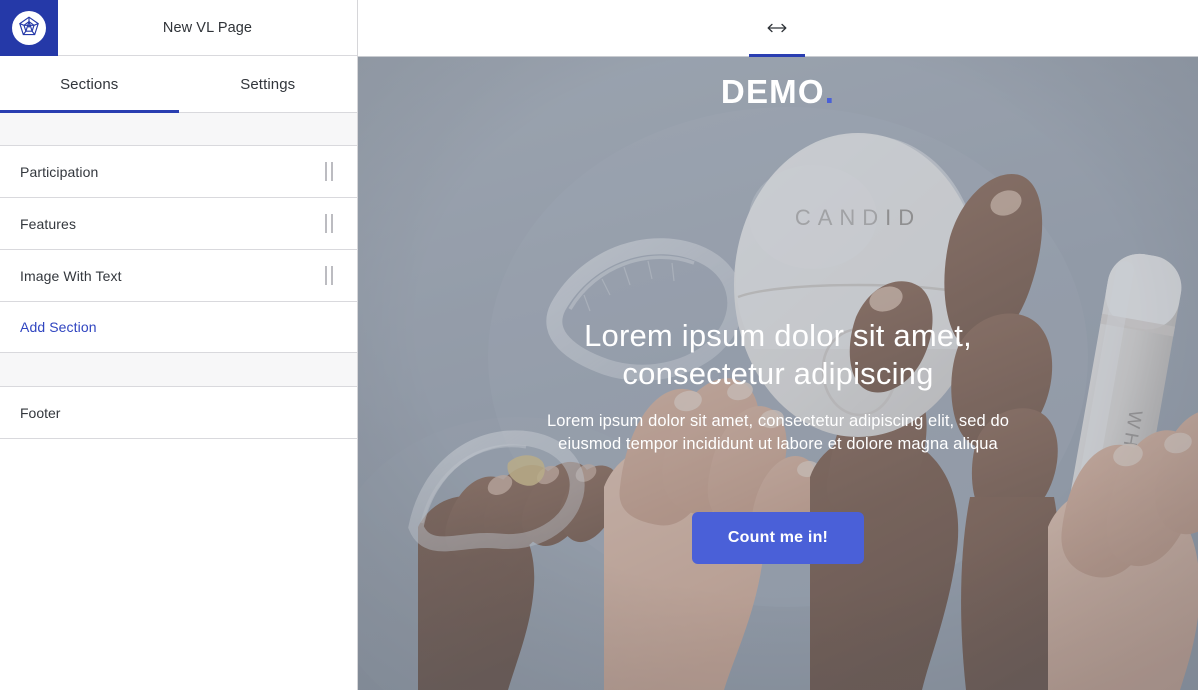 The width and height of the screenshot is (1198, 690). I want to click on canvas-toolbar, so click(778, 29).